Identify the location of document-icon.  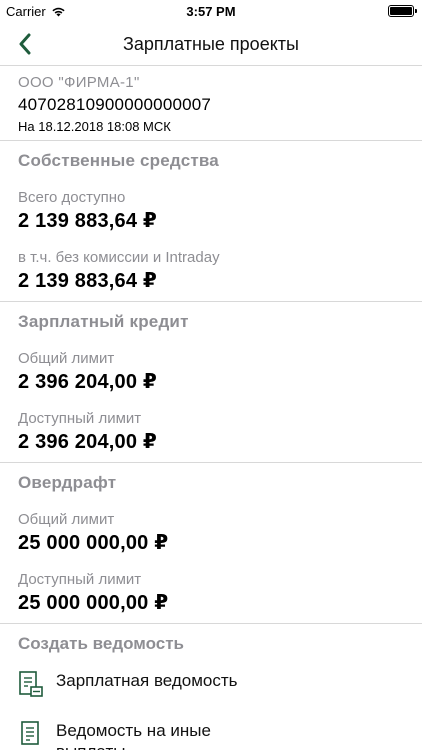
(30, 733).